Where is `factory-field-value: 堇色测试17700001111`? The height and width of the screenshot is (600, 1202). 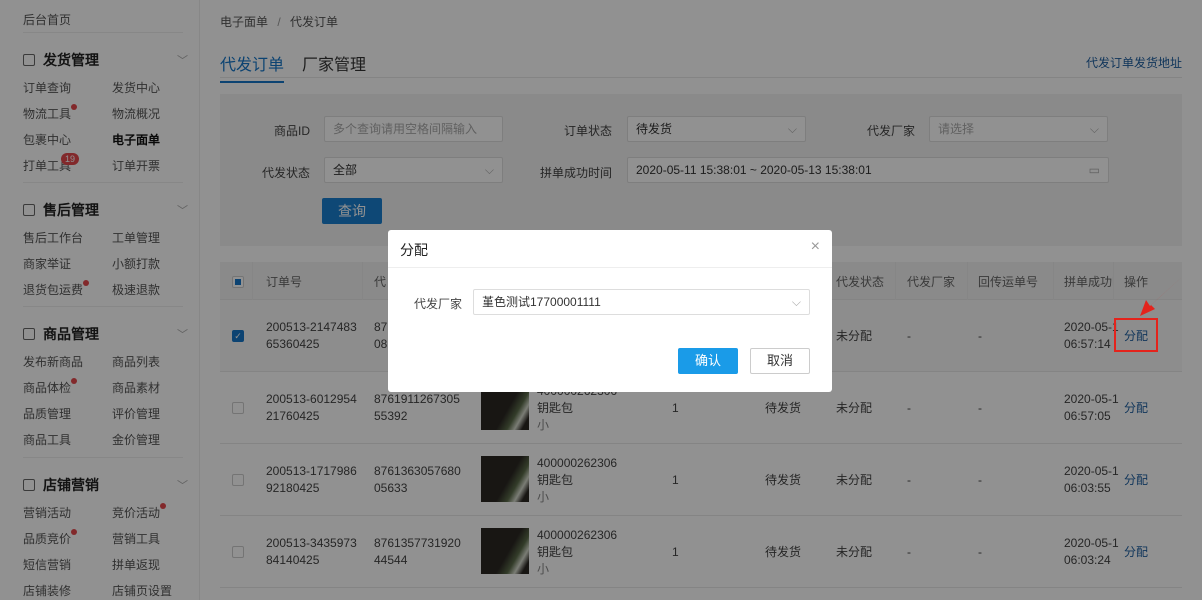
factory-field-value: 堇色测试17700001111 is located at coordinates (541, 302).